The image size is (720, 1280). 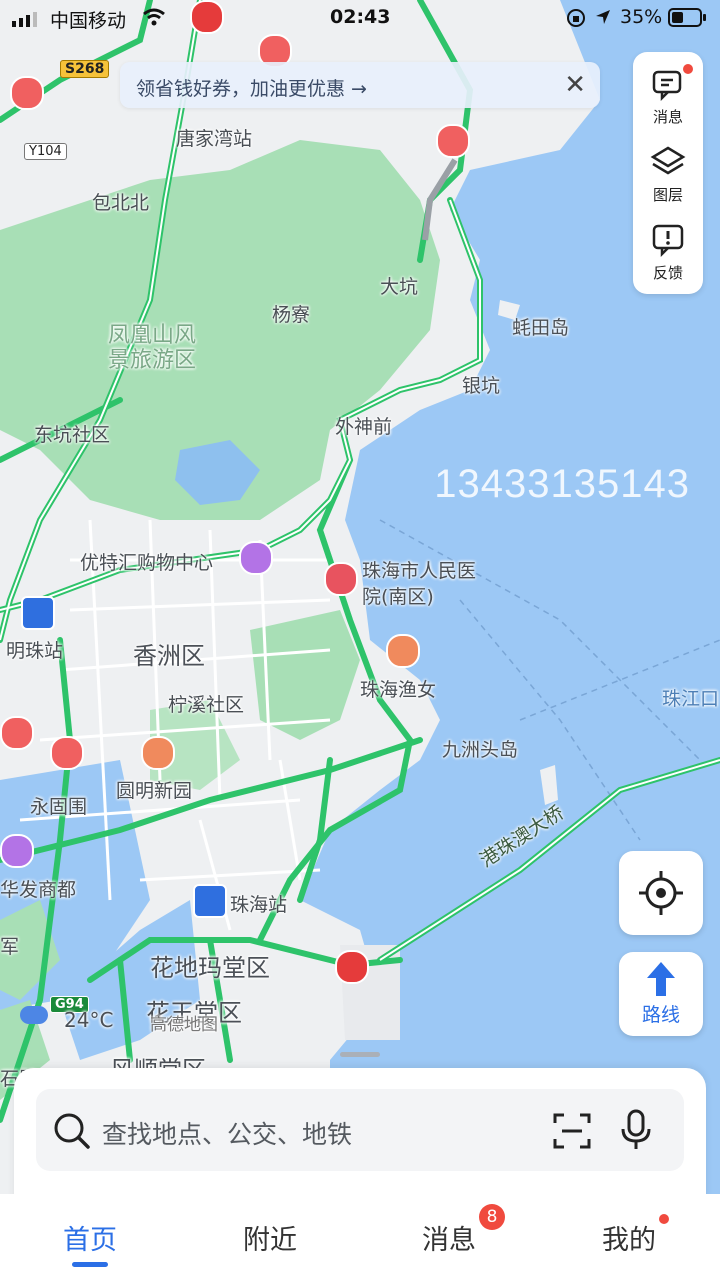 I want to click on road-closed-icon, so click(x=352, y=967).